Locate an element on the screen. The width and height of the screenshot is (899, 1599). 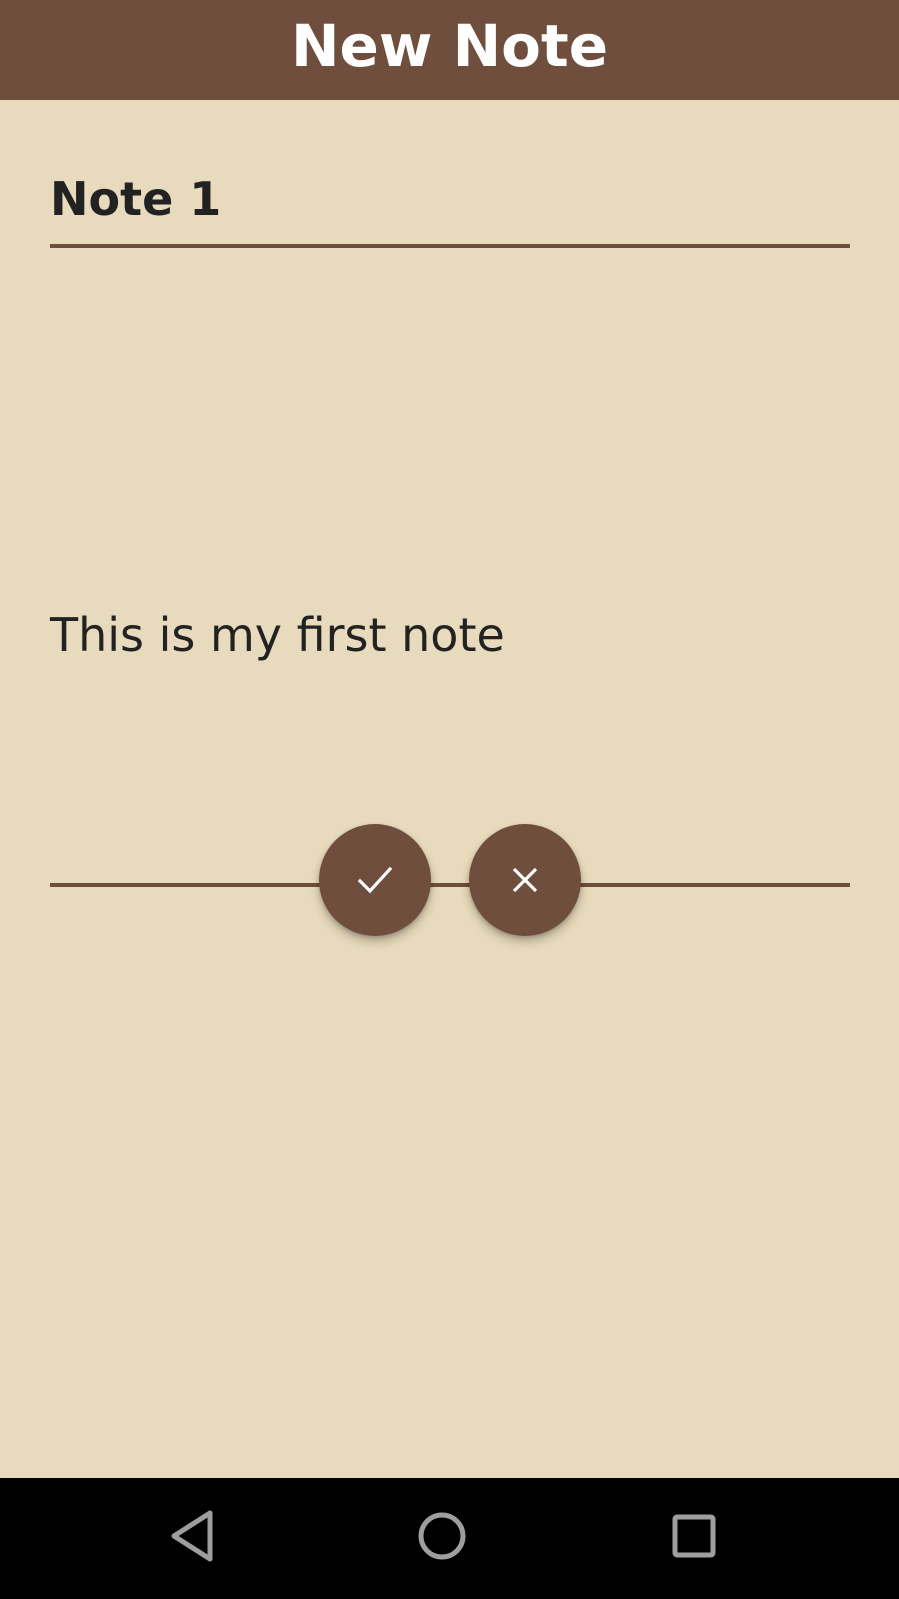
note-title-field: Note 1 is located at coordinates (450, 209).